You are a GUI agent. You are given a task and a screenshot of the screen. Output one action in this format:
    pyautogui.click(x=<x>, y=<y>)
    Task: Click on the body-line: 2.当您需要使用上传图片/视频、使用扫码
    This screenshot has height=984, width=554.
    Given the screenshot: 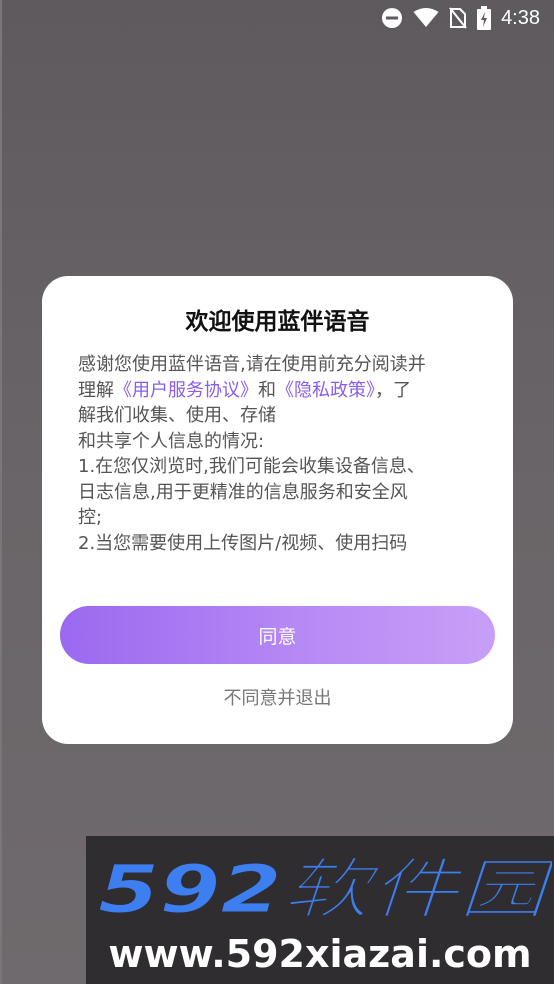 What is the action you would take?
    pyautogui.click(x=243, y=543)
    